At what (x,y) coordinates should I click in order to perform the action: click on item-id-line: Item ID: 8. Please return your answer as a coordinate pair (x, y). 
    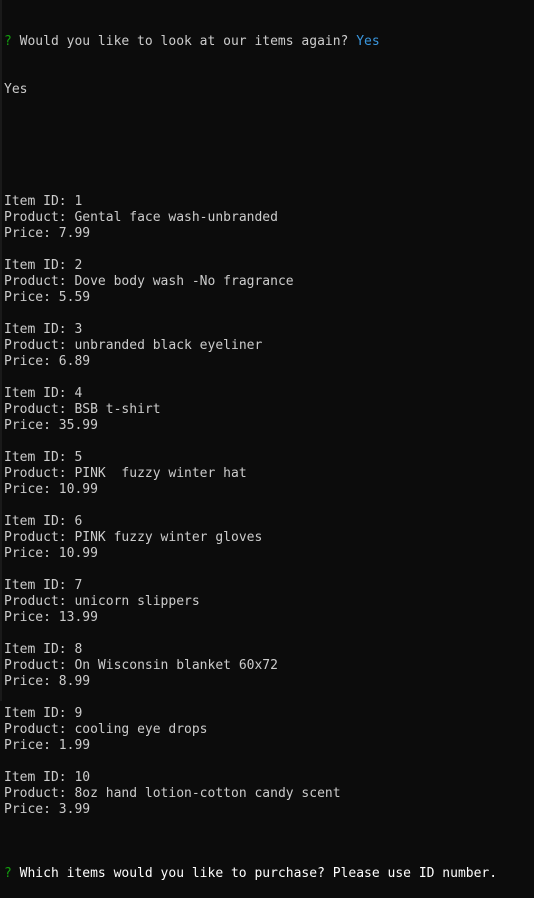
    Looking at the image, I should click on (269, 650).